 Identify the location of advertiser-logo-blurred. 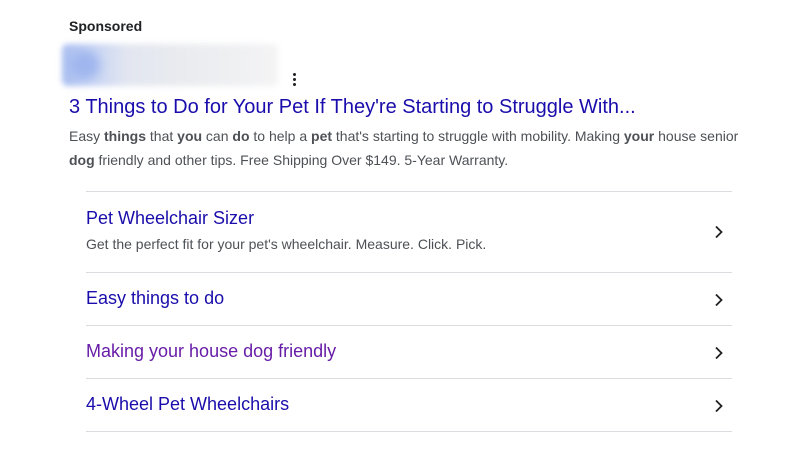
(170, 65).